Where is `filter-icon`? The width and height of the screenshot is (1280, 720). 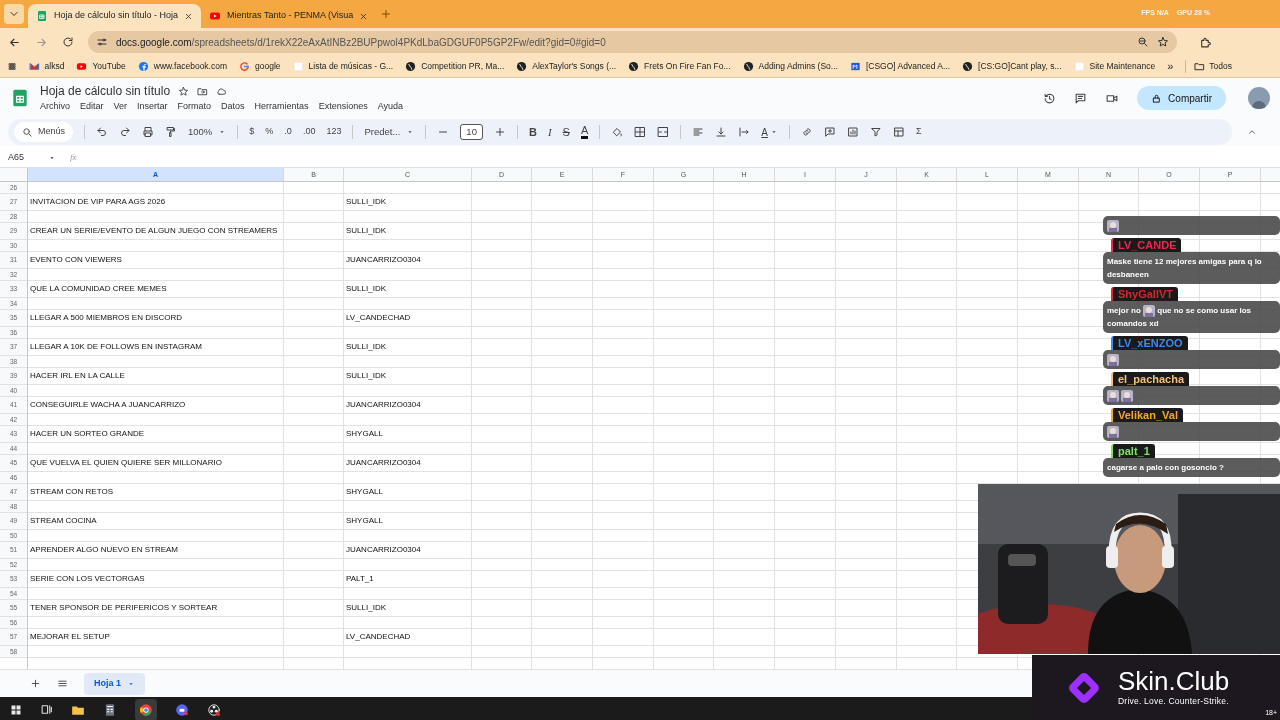 filter-icon is located at coordinates (875, 132).